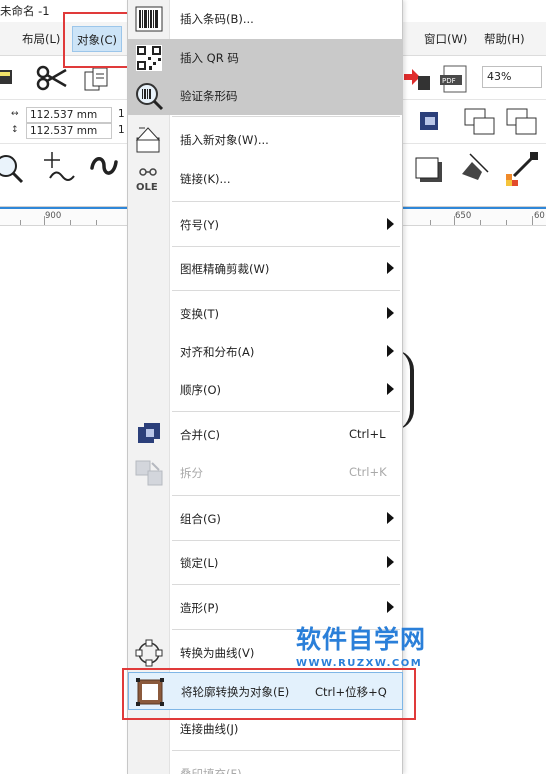  What do you see at coordinates (147, 180) in the screenshot?
I see `ole-icon: OLE` at bounding box center [147, 180].